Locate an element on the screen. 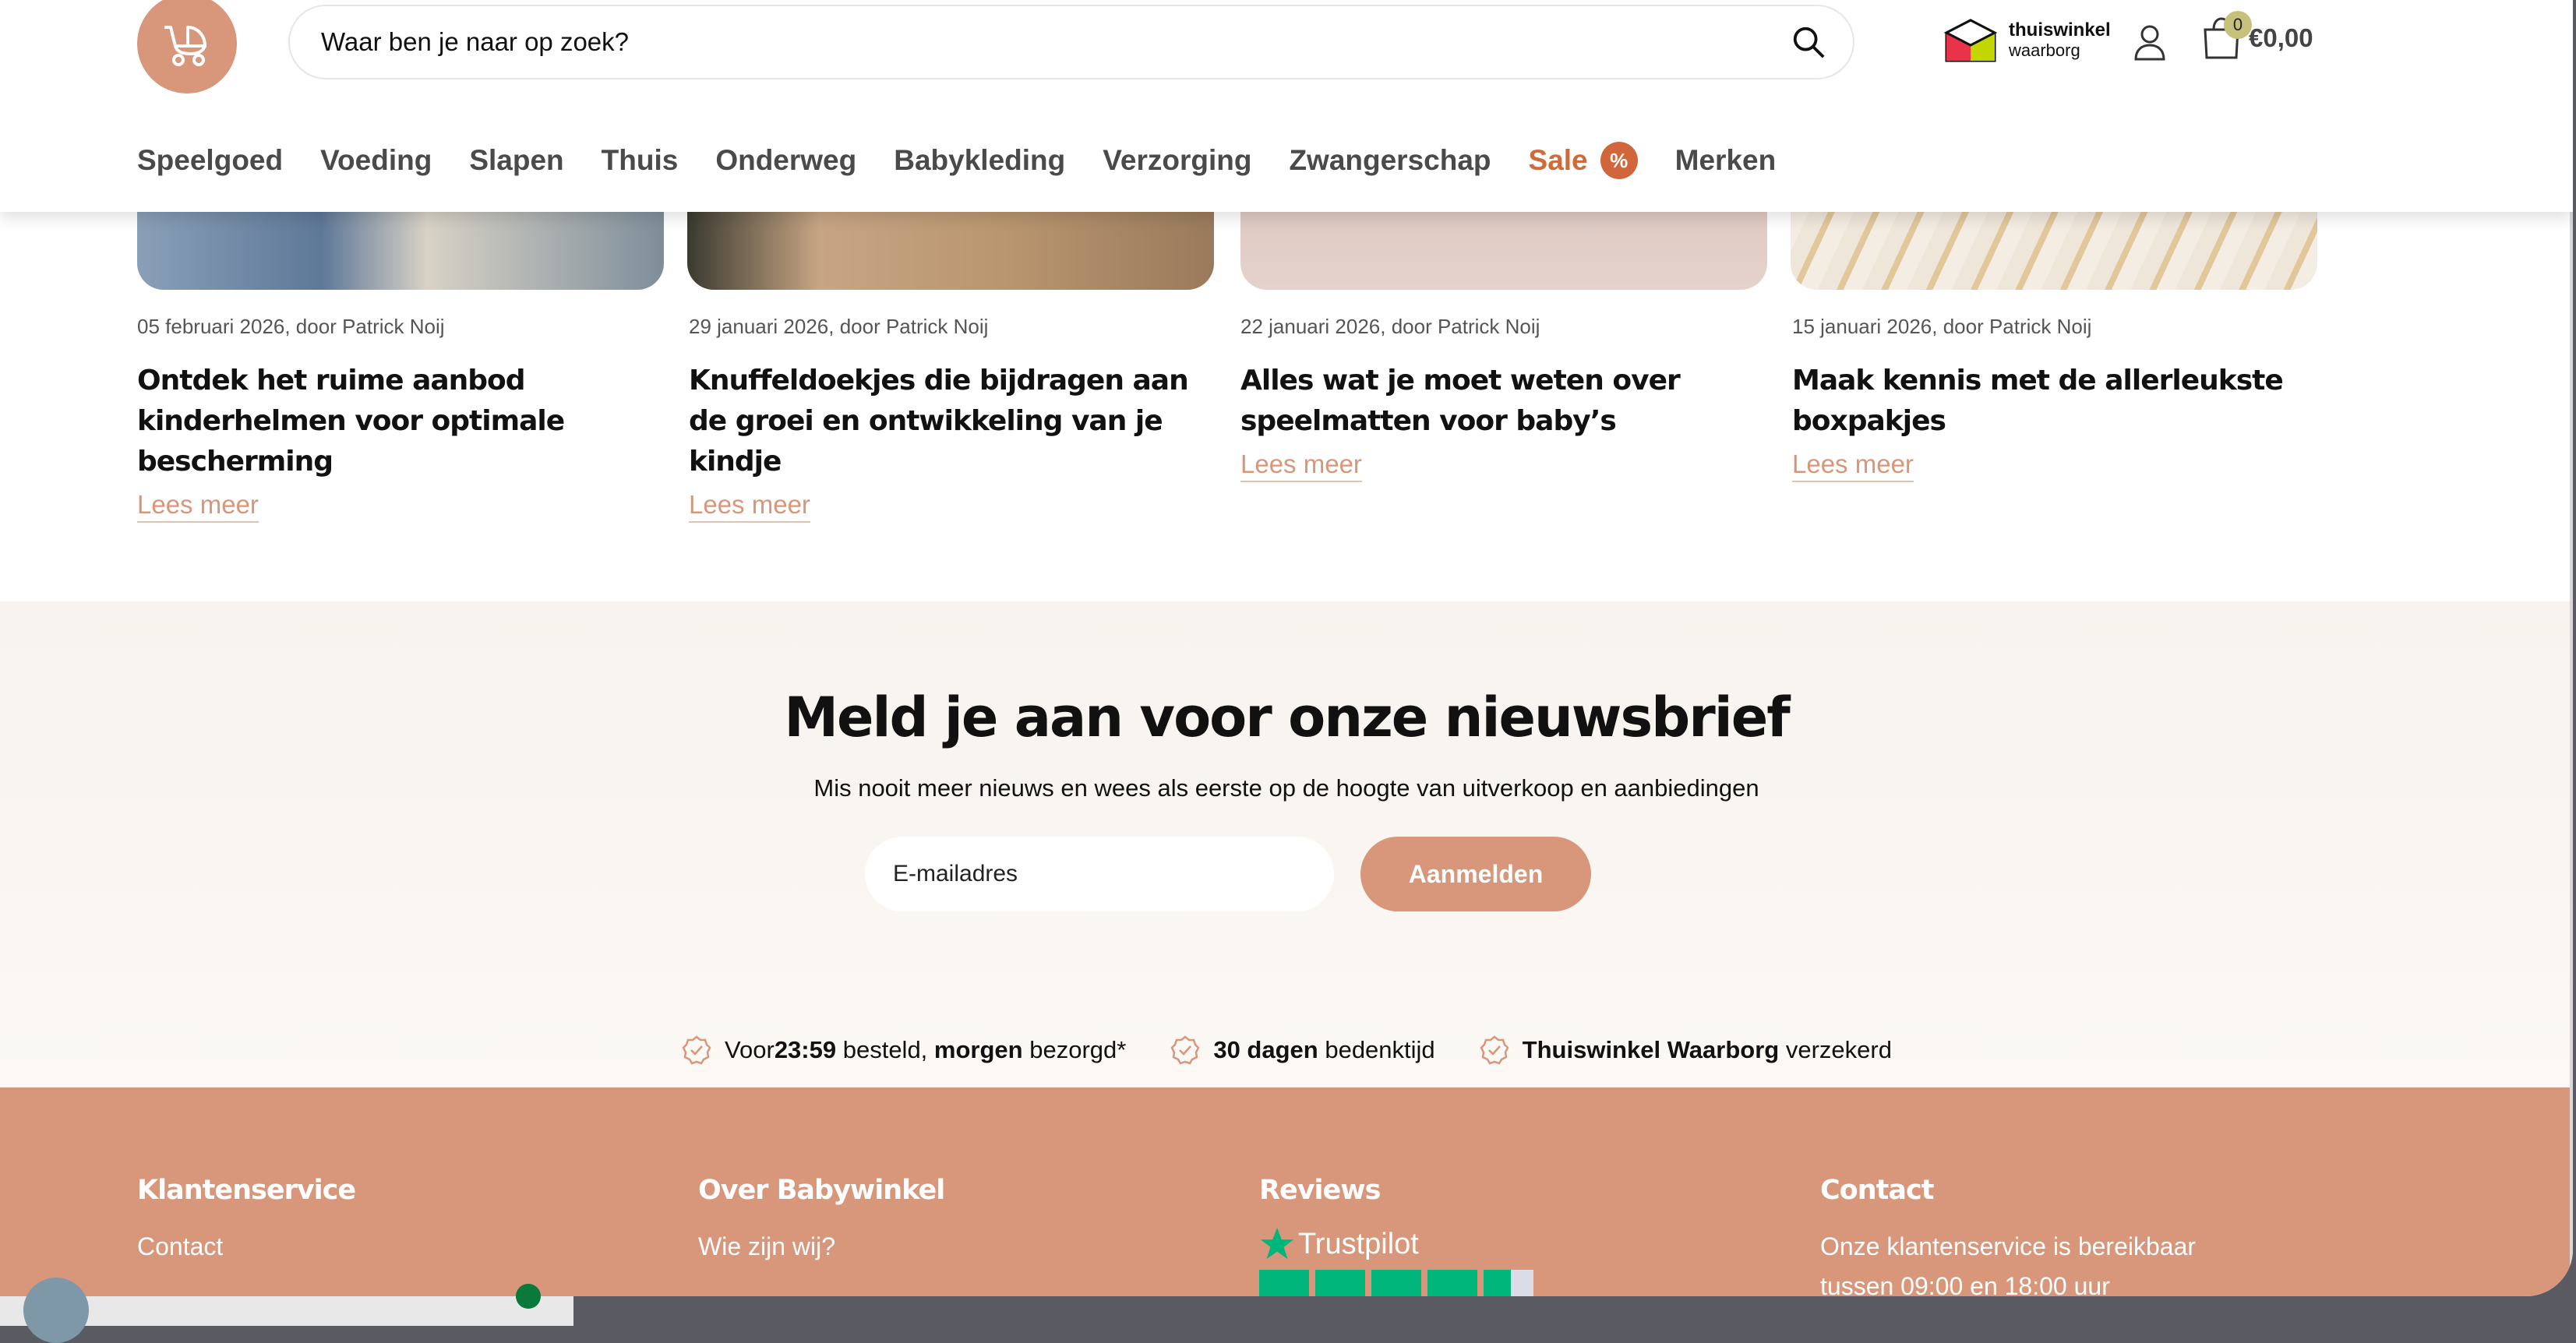 The image size is (2576, 1343). trustpilot-logo: Trustpilot is located at coordinates (1399, 1244).